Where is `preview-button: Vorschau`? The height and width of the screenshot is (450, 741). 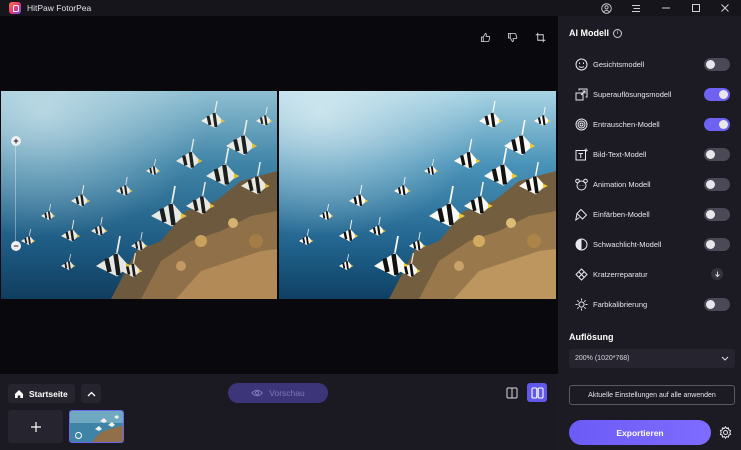 preview-button: Vorschau is located at coordinates (278, 393).